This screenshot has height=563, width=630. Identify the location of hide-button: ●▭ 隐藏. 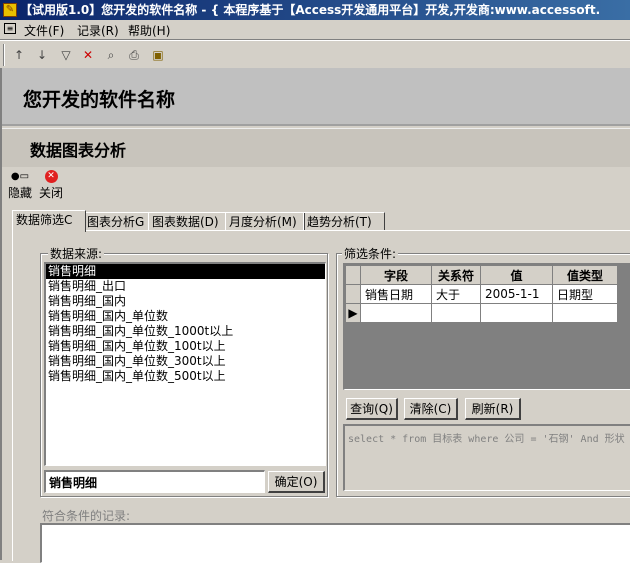
(20, 185).